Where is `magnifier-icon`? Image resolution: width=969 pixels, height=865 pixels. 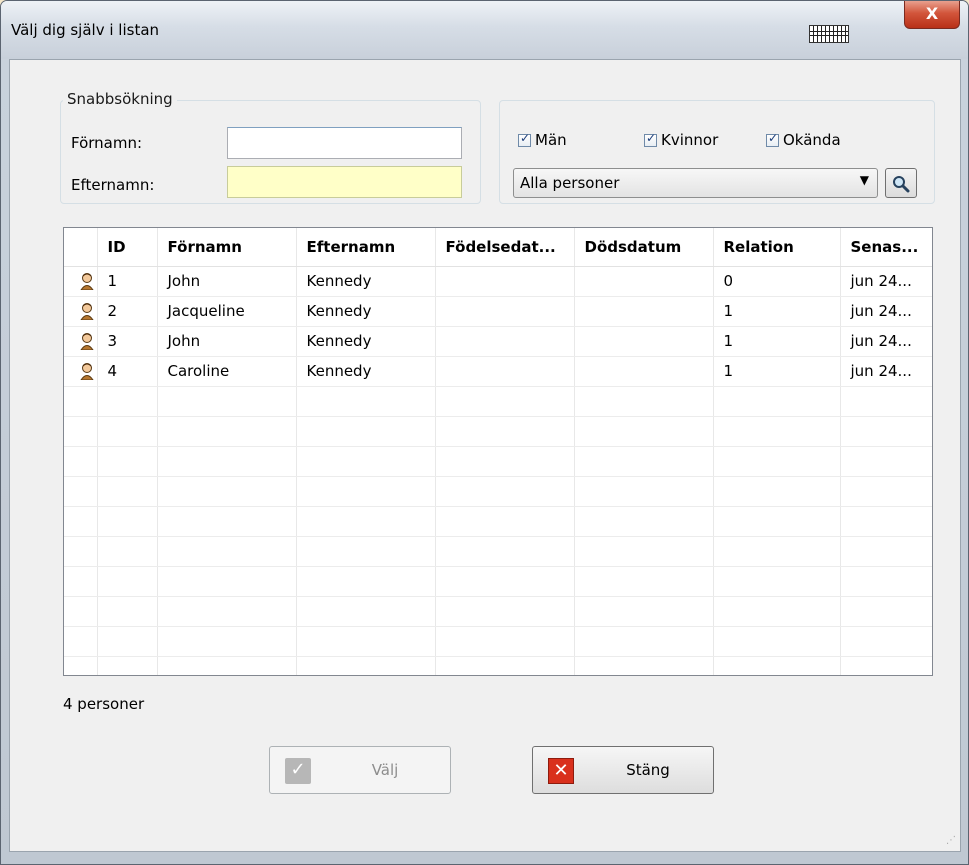 magnifier-icon is located at coordinates (901, 183).